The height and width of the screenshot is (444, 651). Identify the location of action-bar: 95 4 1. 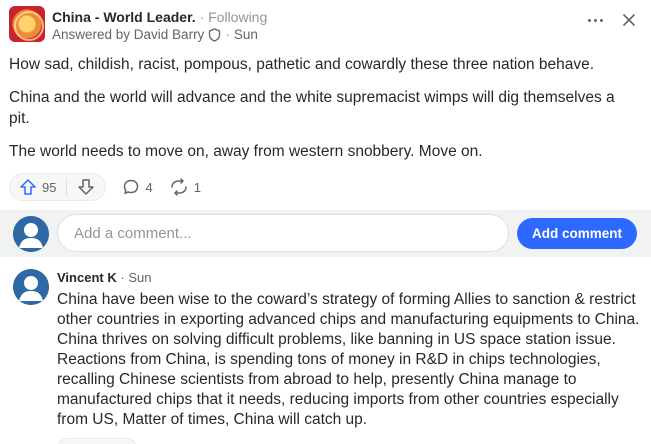
(105, 187).